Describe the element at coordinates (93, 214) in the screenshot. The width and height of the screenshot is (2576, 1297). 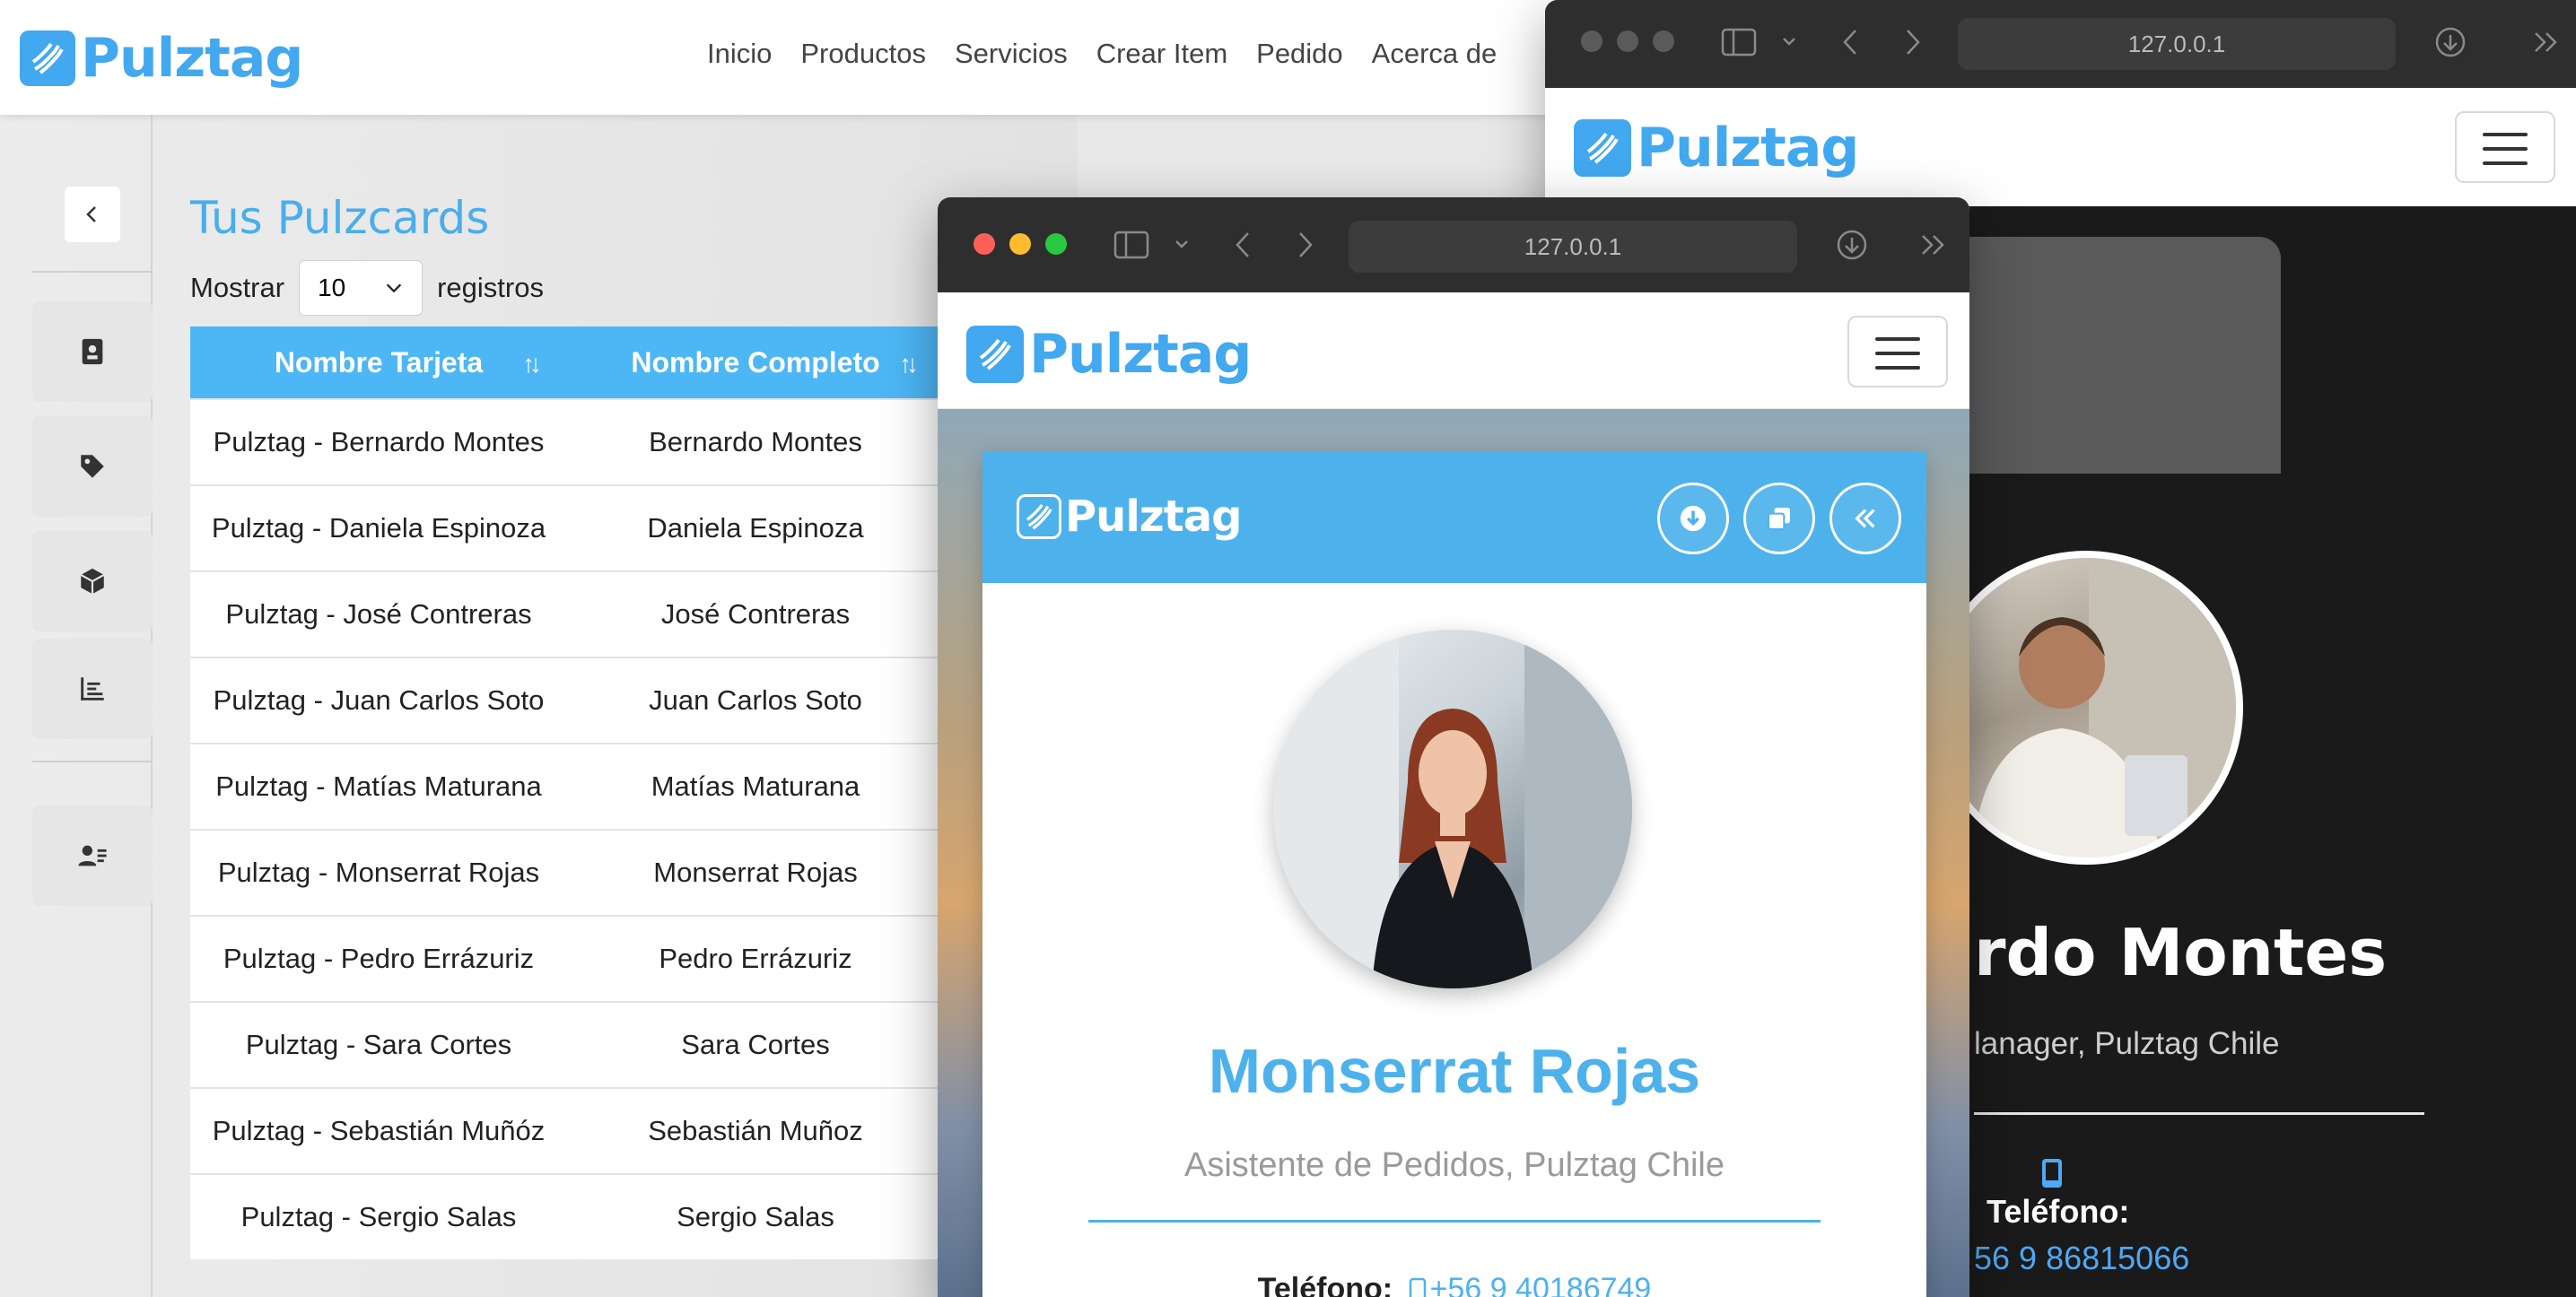
I see `sidebar-collapse-button` at that location.